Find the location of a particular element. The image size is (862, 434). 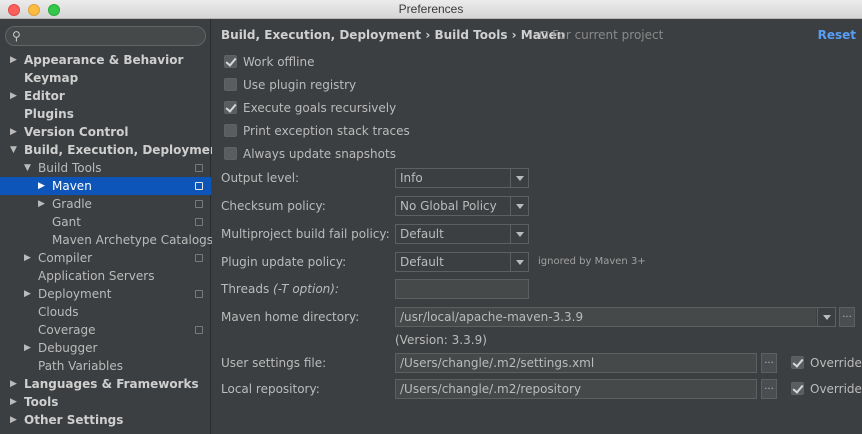

tree-item-label: Path Variables is located at coordinates (81, 366).